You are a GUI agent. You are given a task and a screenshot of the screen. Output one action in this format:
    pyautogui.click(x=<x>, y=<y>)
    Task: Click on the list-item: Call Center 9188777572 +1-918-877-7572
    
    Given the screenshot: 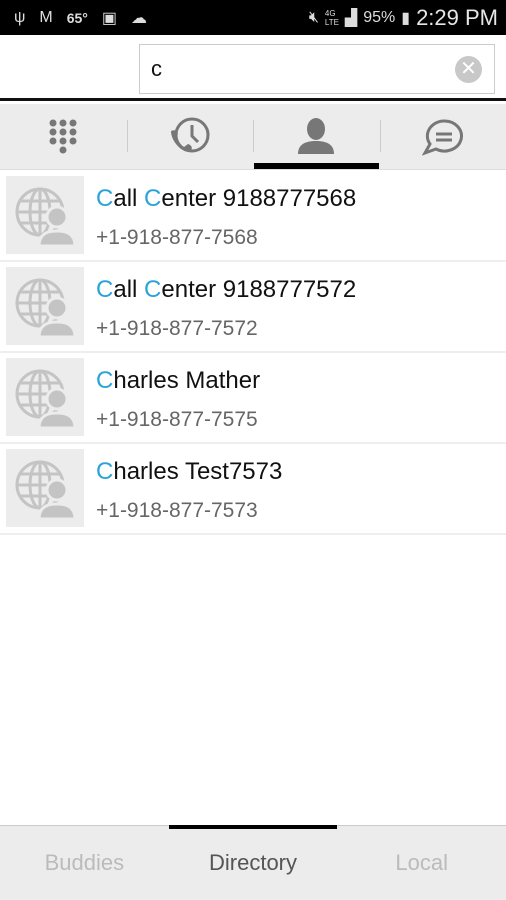 What is the action you would take?
    pyautogui.click(x=253, y=307)
    